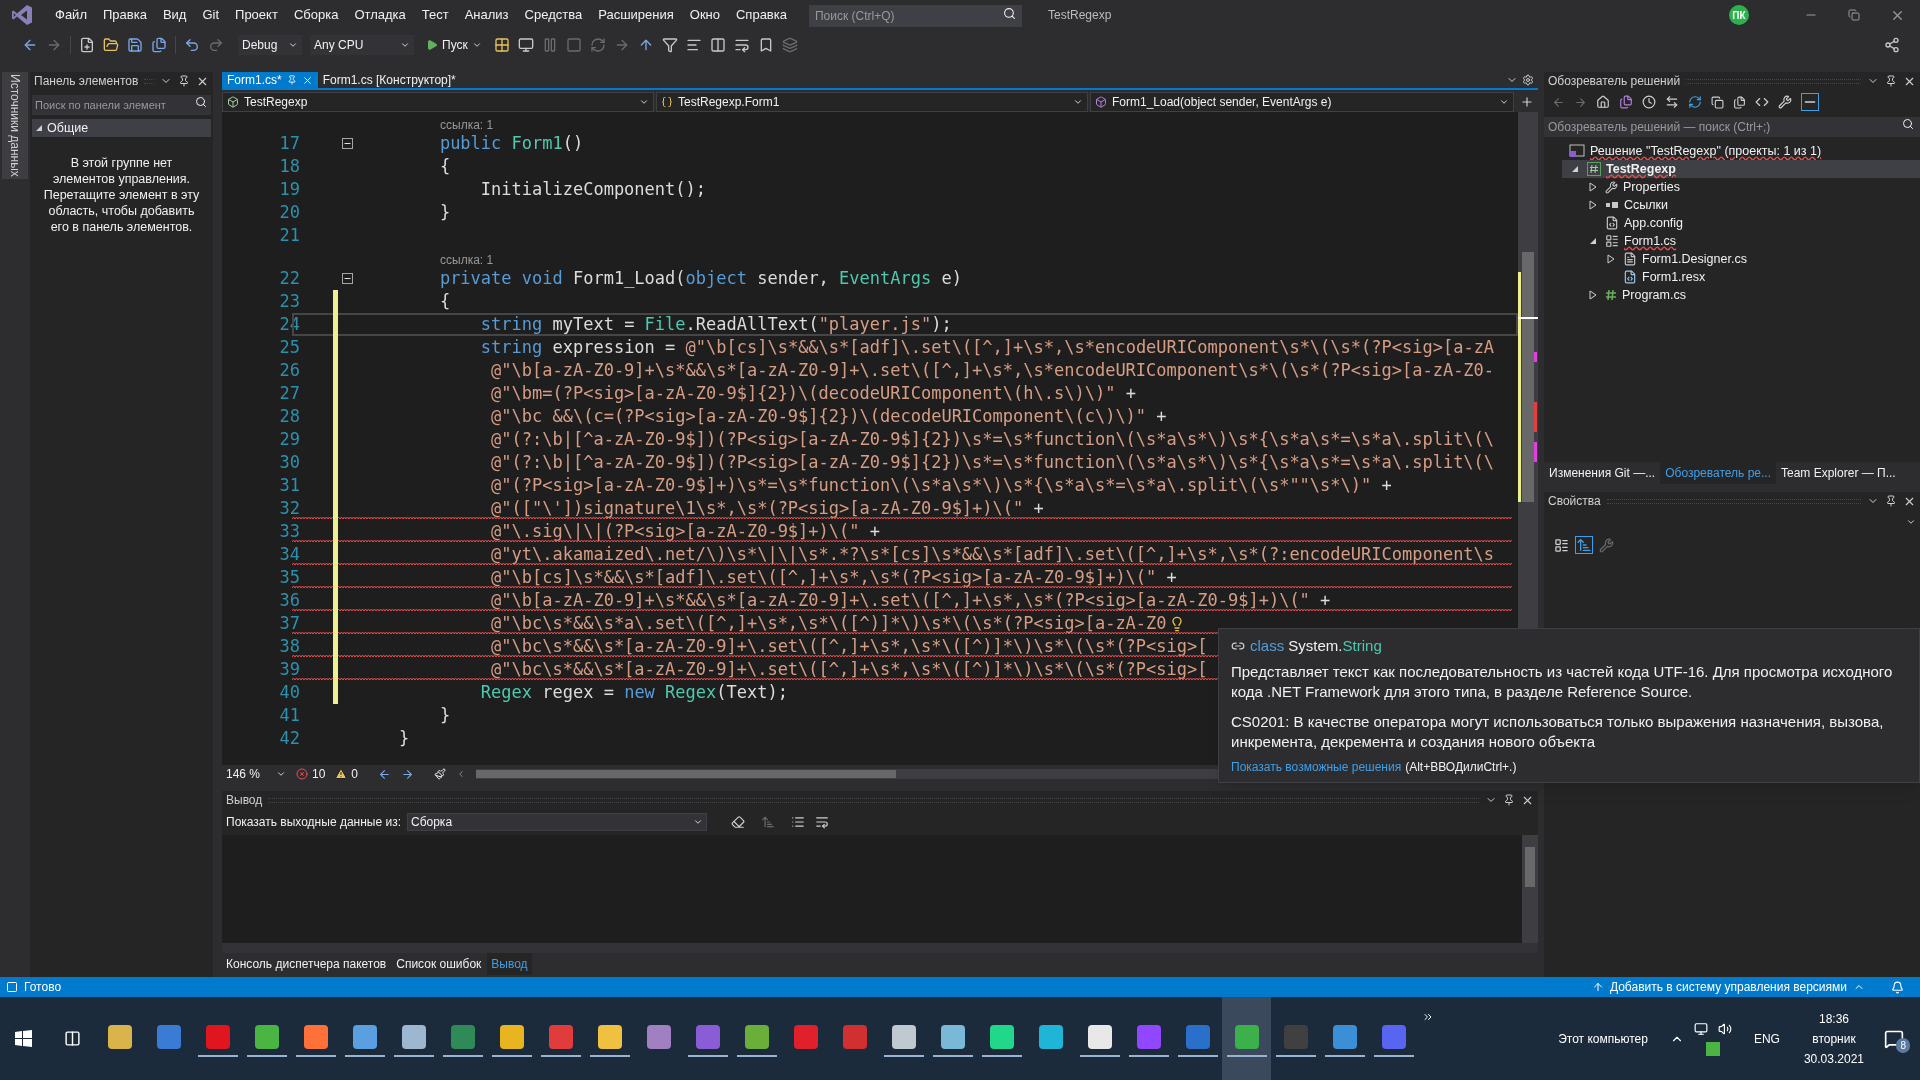  I want to click on menu-item: Проект, so click(256, 15).